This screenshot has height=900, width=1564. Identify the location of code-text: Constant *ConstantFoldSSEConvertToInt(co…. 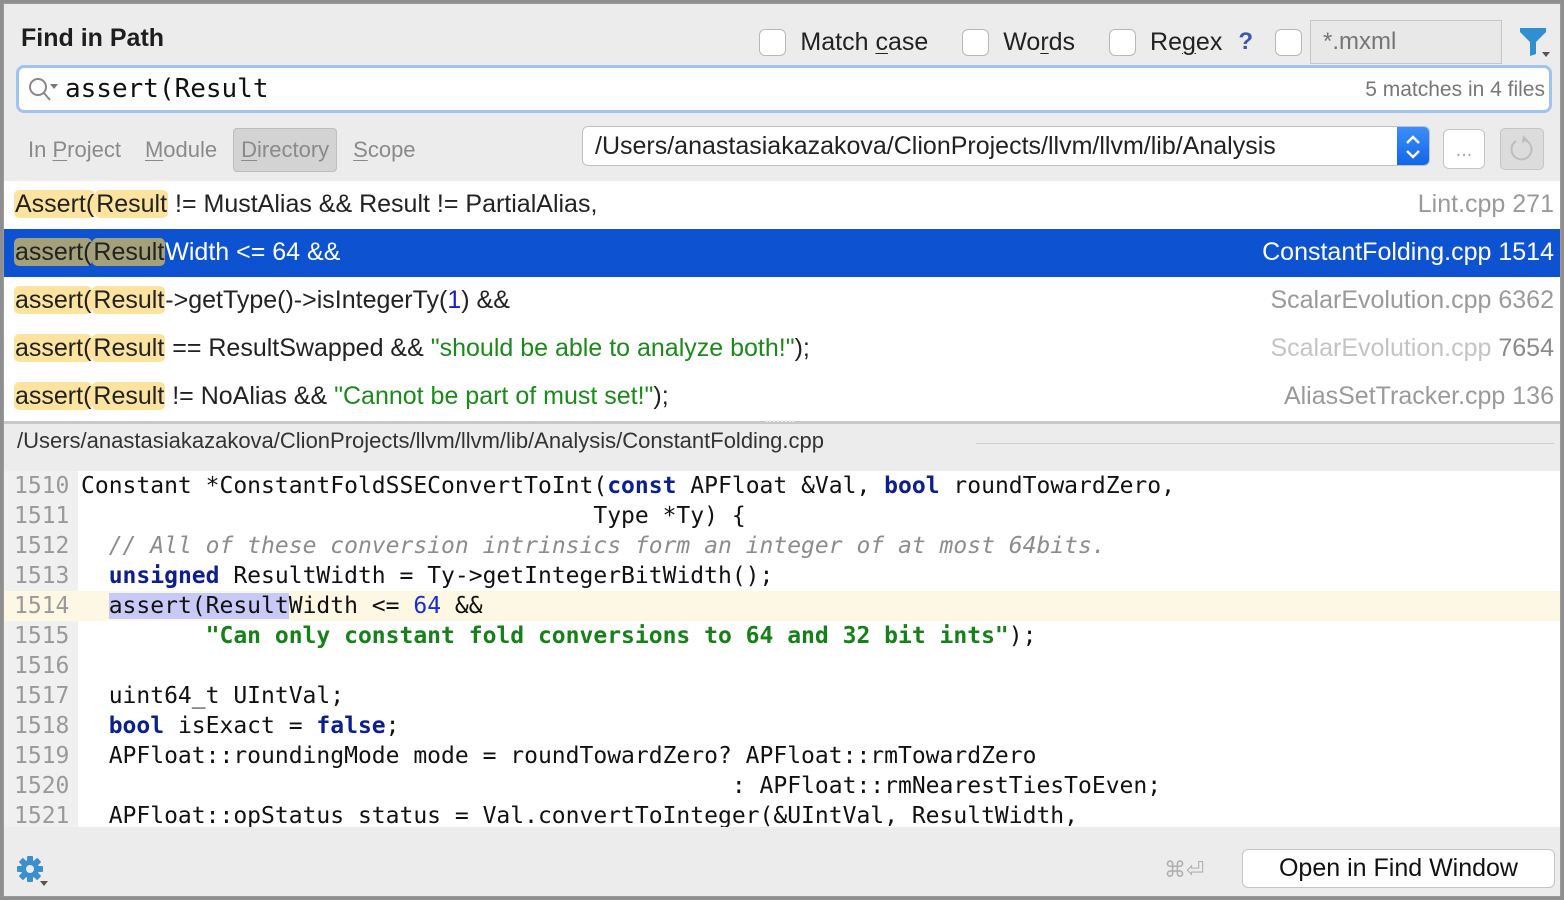
(628, 486).